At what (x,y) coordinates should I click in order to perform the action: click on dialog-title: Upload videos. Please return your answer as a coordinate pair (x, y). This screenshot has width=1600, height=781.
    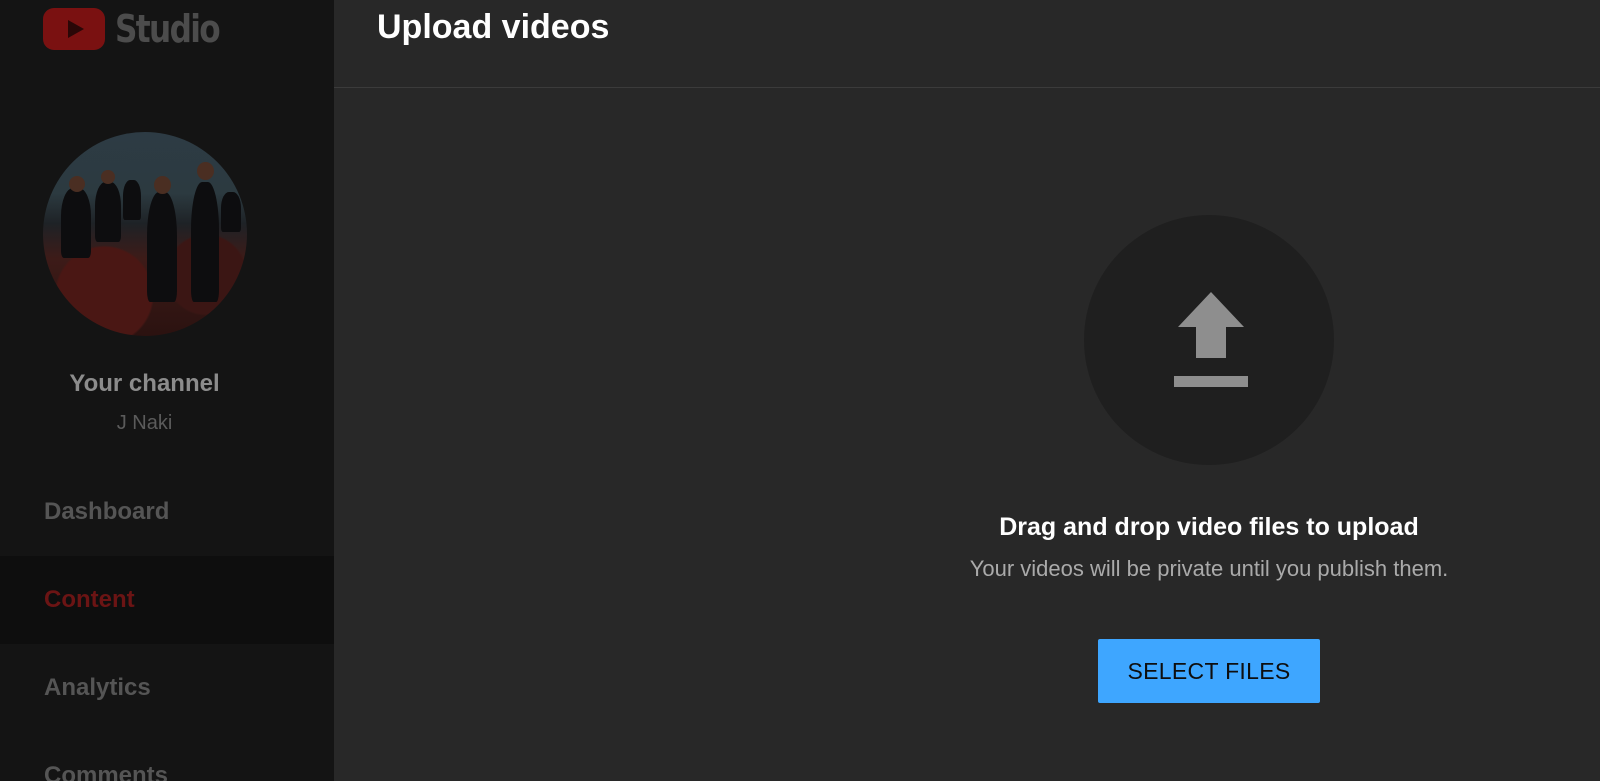
    Looking at the image, I should click on (493, 27).